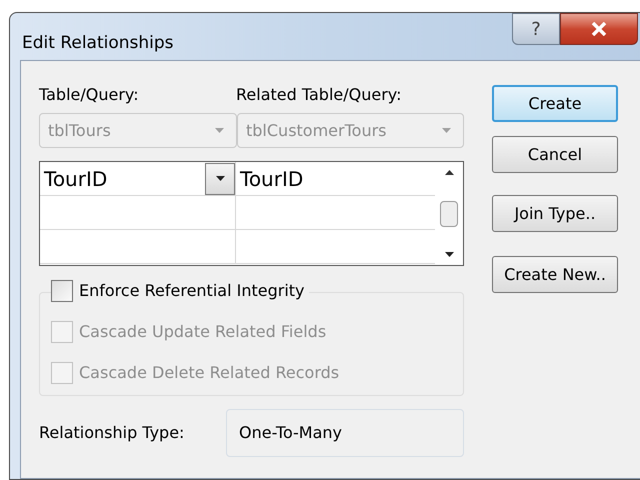  What do you see at coordinates (449, 172) in the screenshot?
I see `scroll-up-icon` at bounding box center [449, 172].